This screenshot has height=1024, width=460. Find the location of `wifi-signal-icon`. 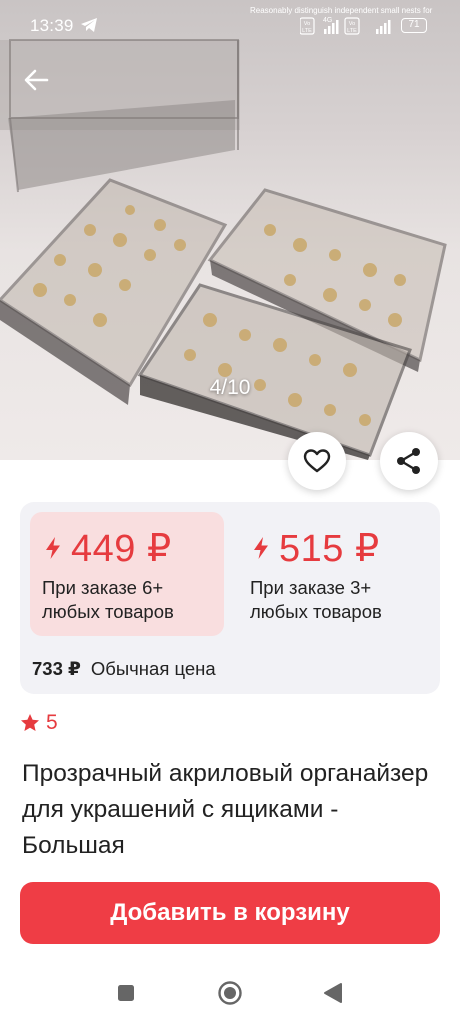

wifi-signal-icon is located at coordinates (383, 27).